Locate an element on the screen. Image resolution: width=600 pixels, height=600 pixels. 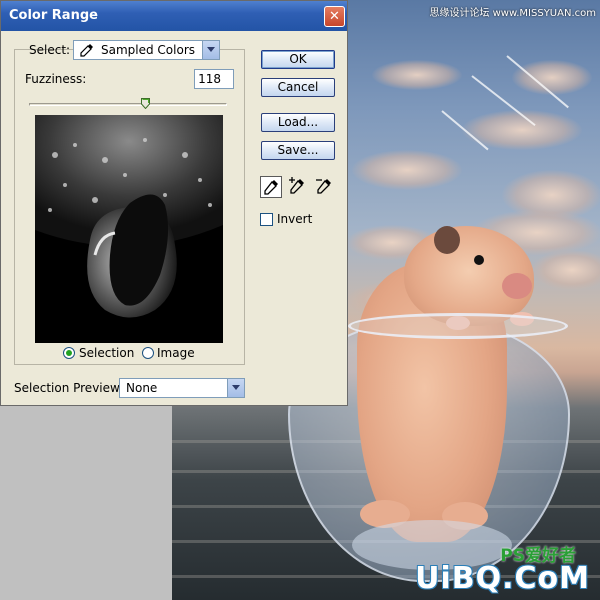
close-button: ✕ is located at coordinates (334, 16).